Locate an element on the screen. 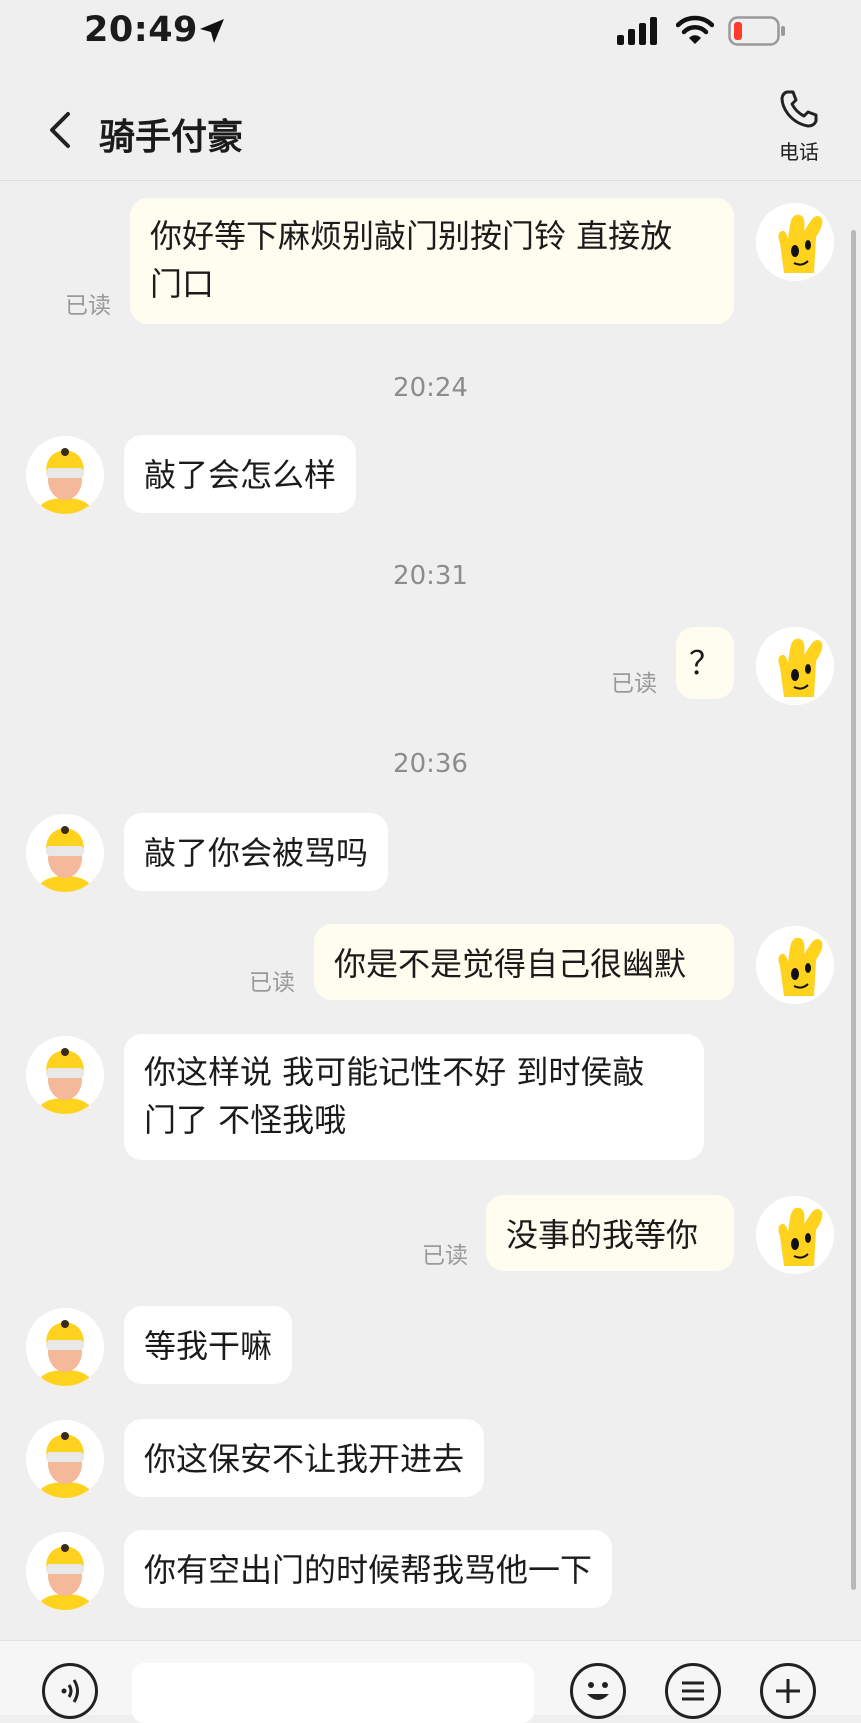 The image size is (861, 1723). message-text: 敲了你会被骂吗 is located at coordinates (256, 853).